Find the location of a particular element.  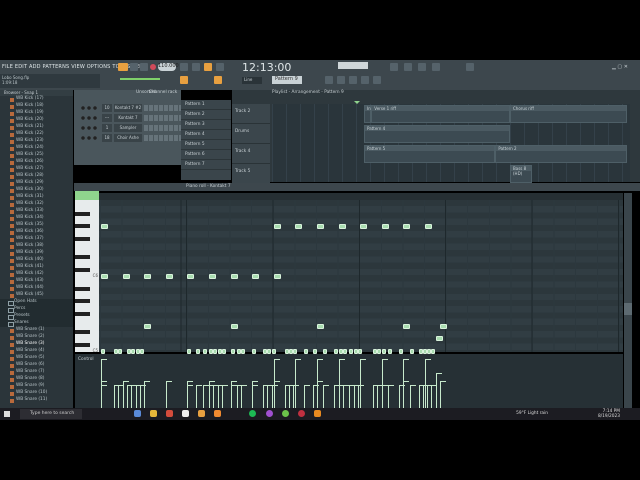

browser-item: WB Snare (5) is located at coordinates (36, 358).